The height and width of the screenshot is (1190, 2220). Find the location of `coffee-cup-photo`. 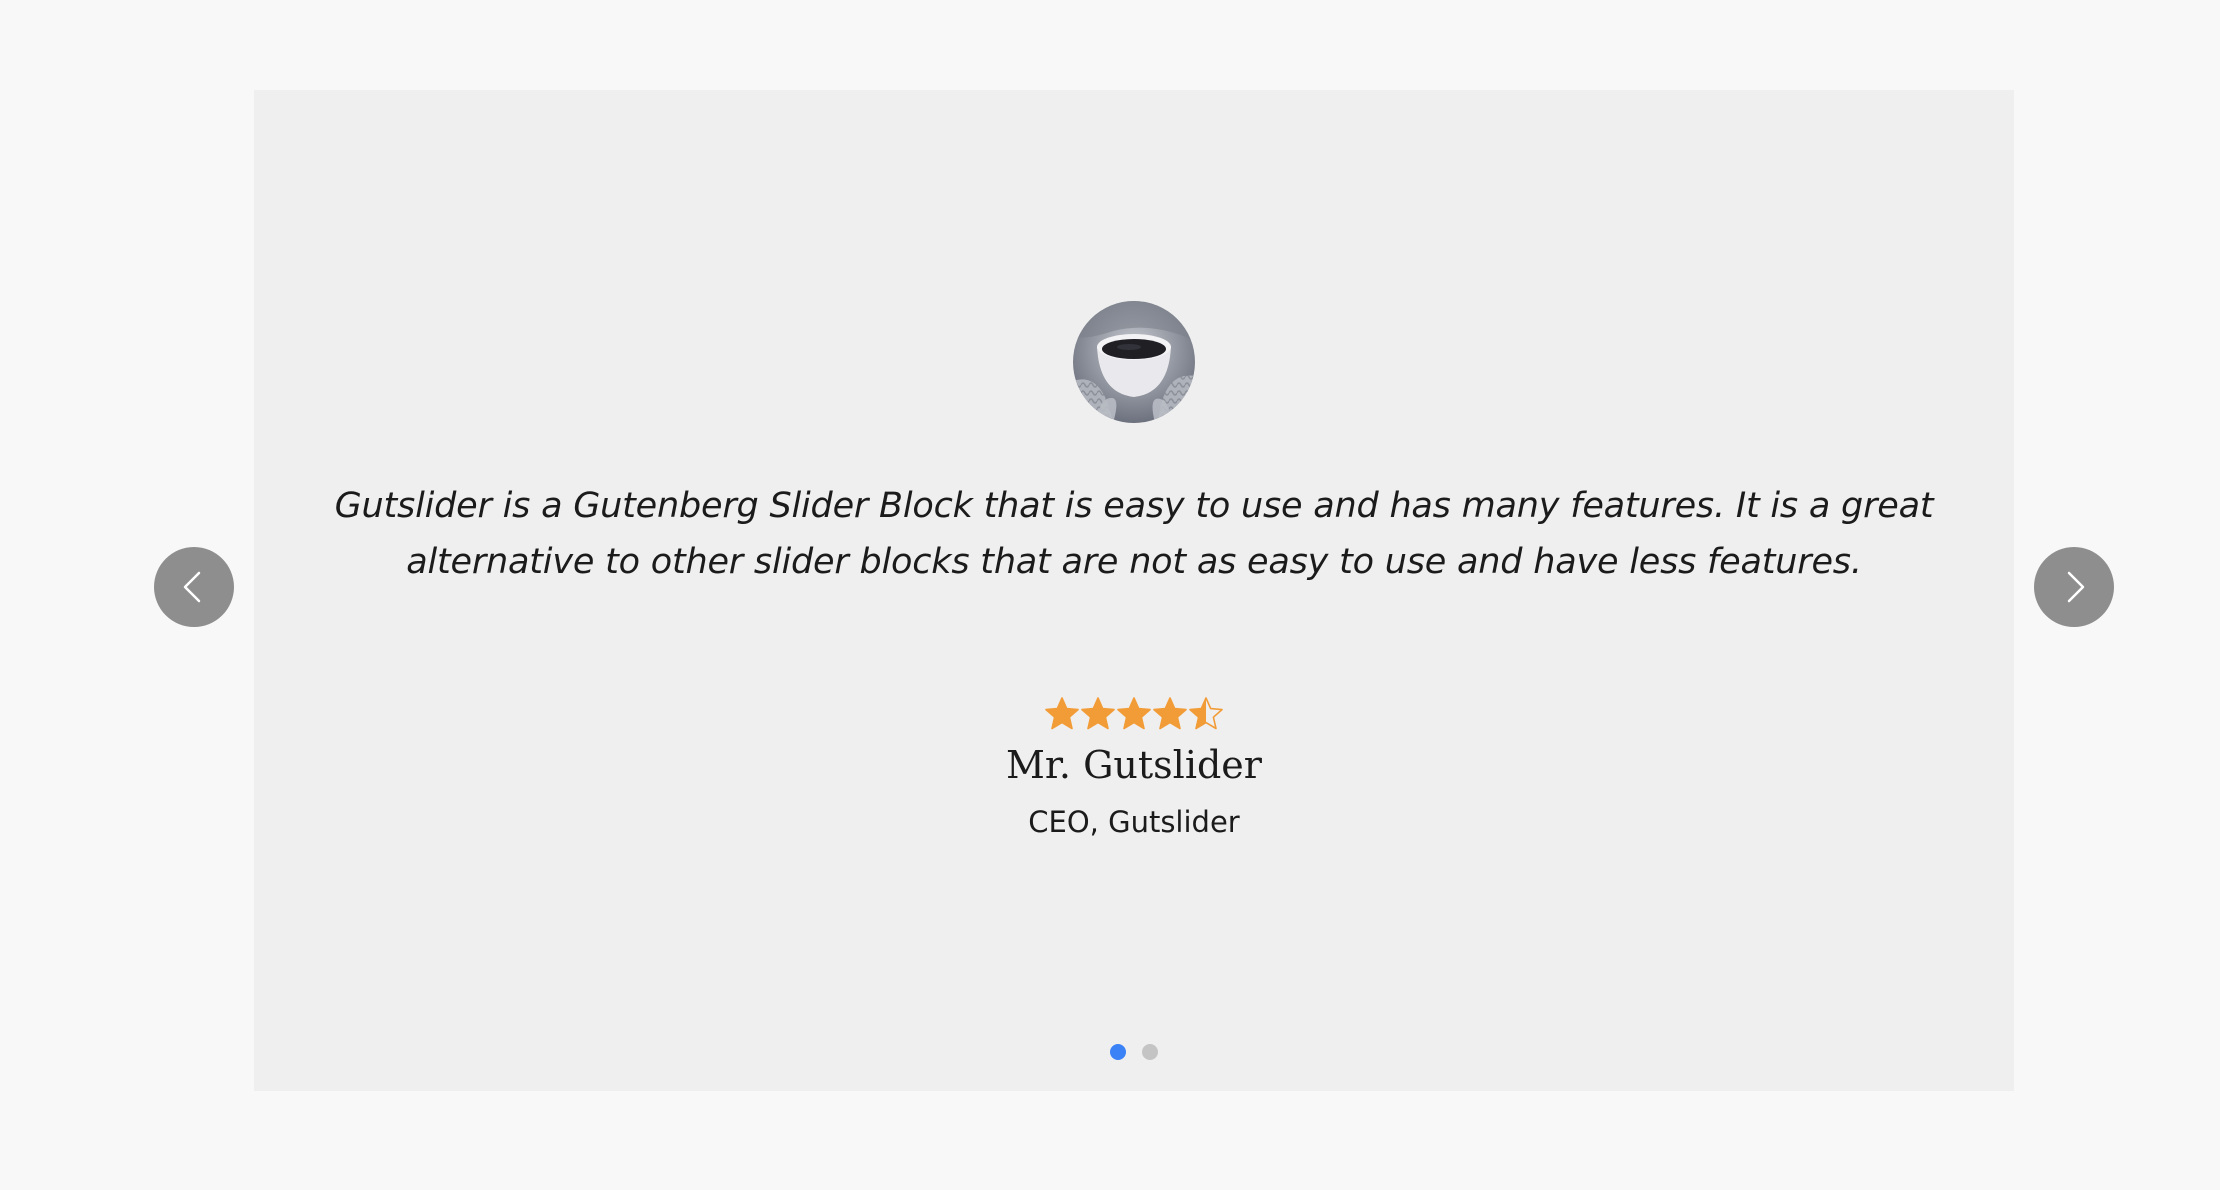

coffee-cup-photo is located at coordinates (1134, 362).